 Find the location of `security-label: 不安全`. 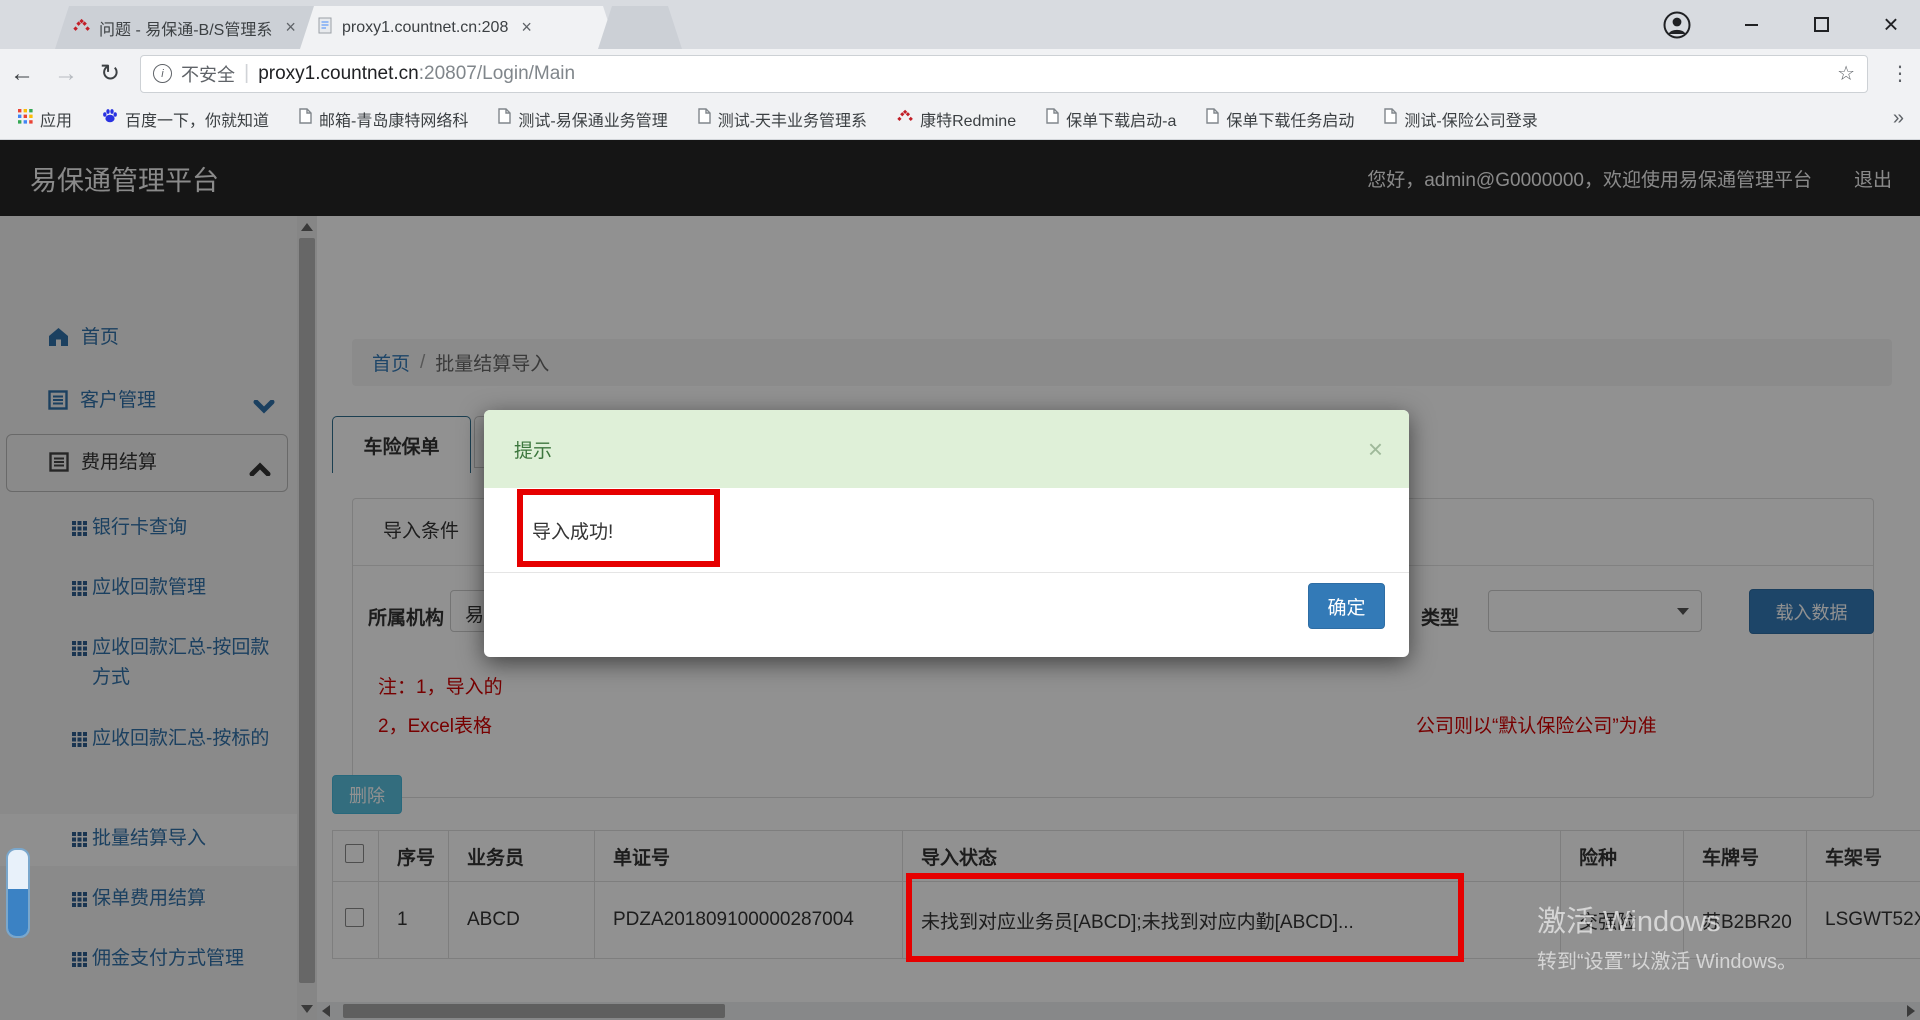

security-label: 不安全 is located at coordinates (208, 74).